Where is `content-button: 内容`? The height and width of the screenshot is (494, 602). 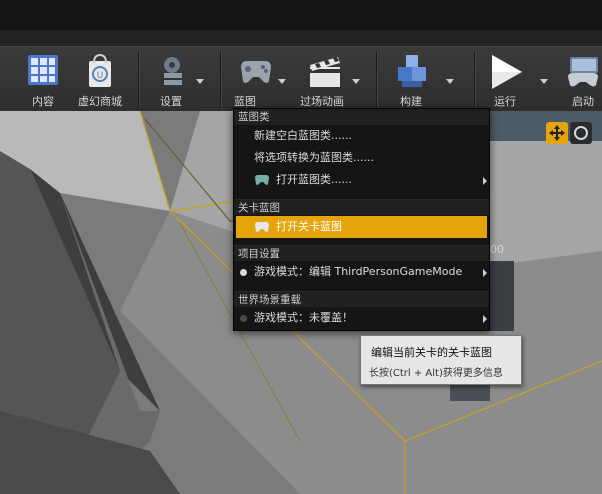
content-button: 内容 is located at coordinates (43, 80).